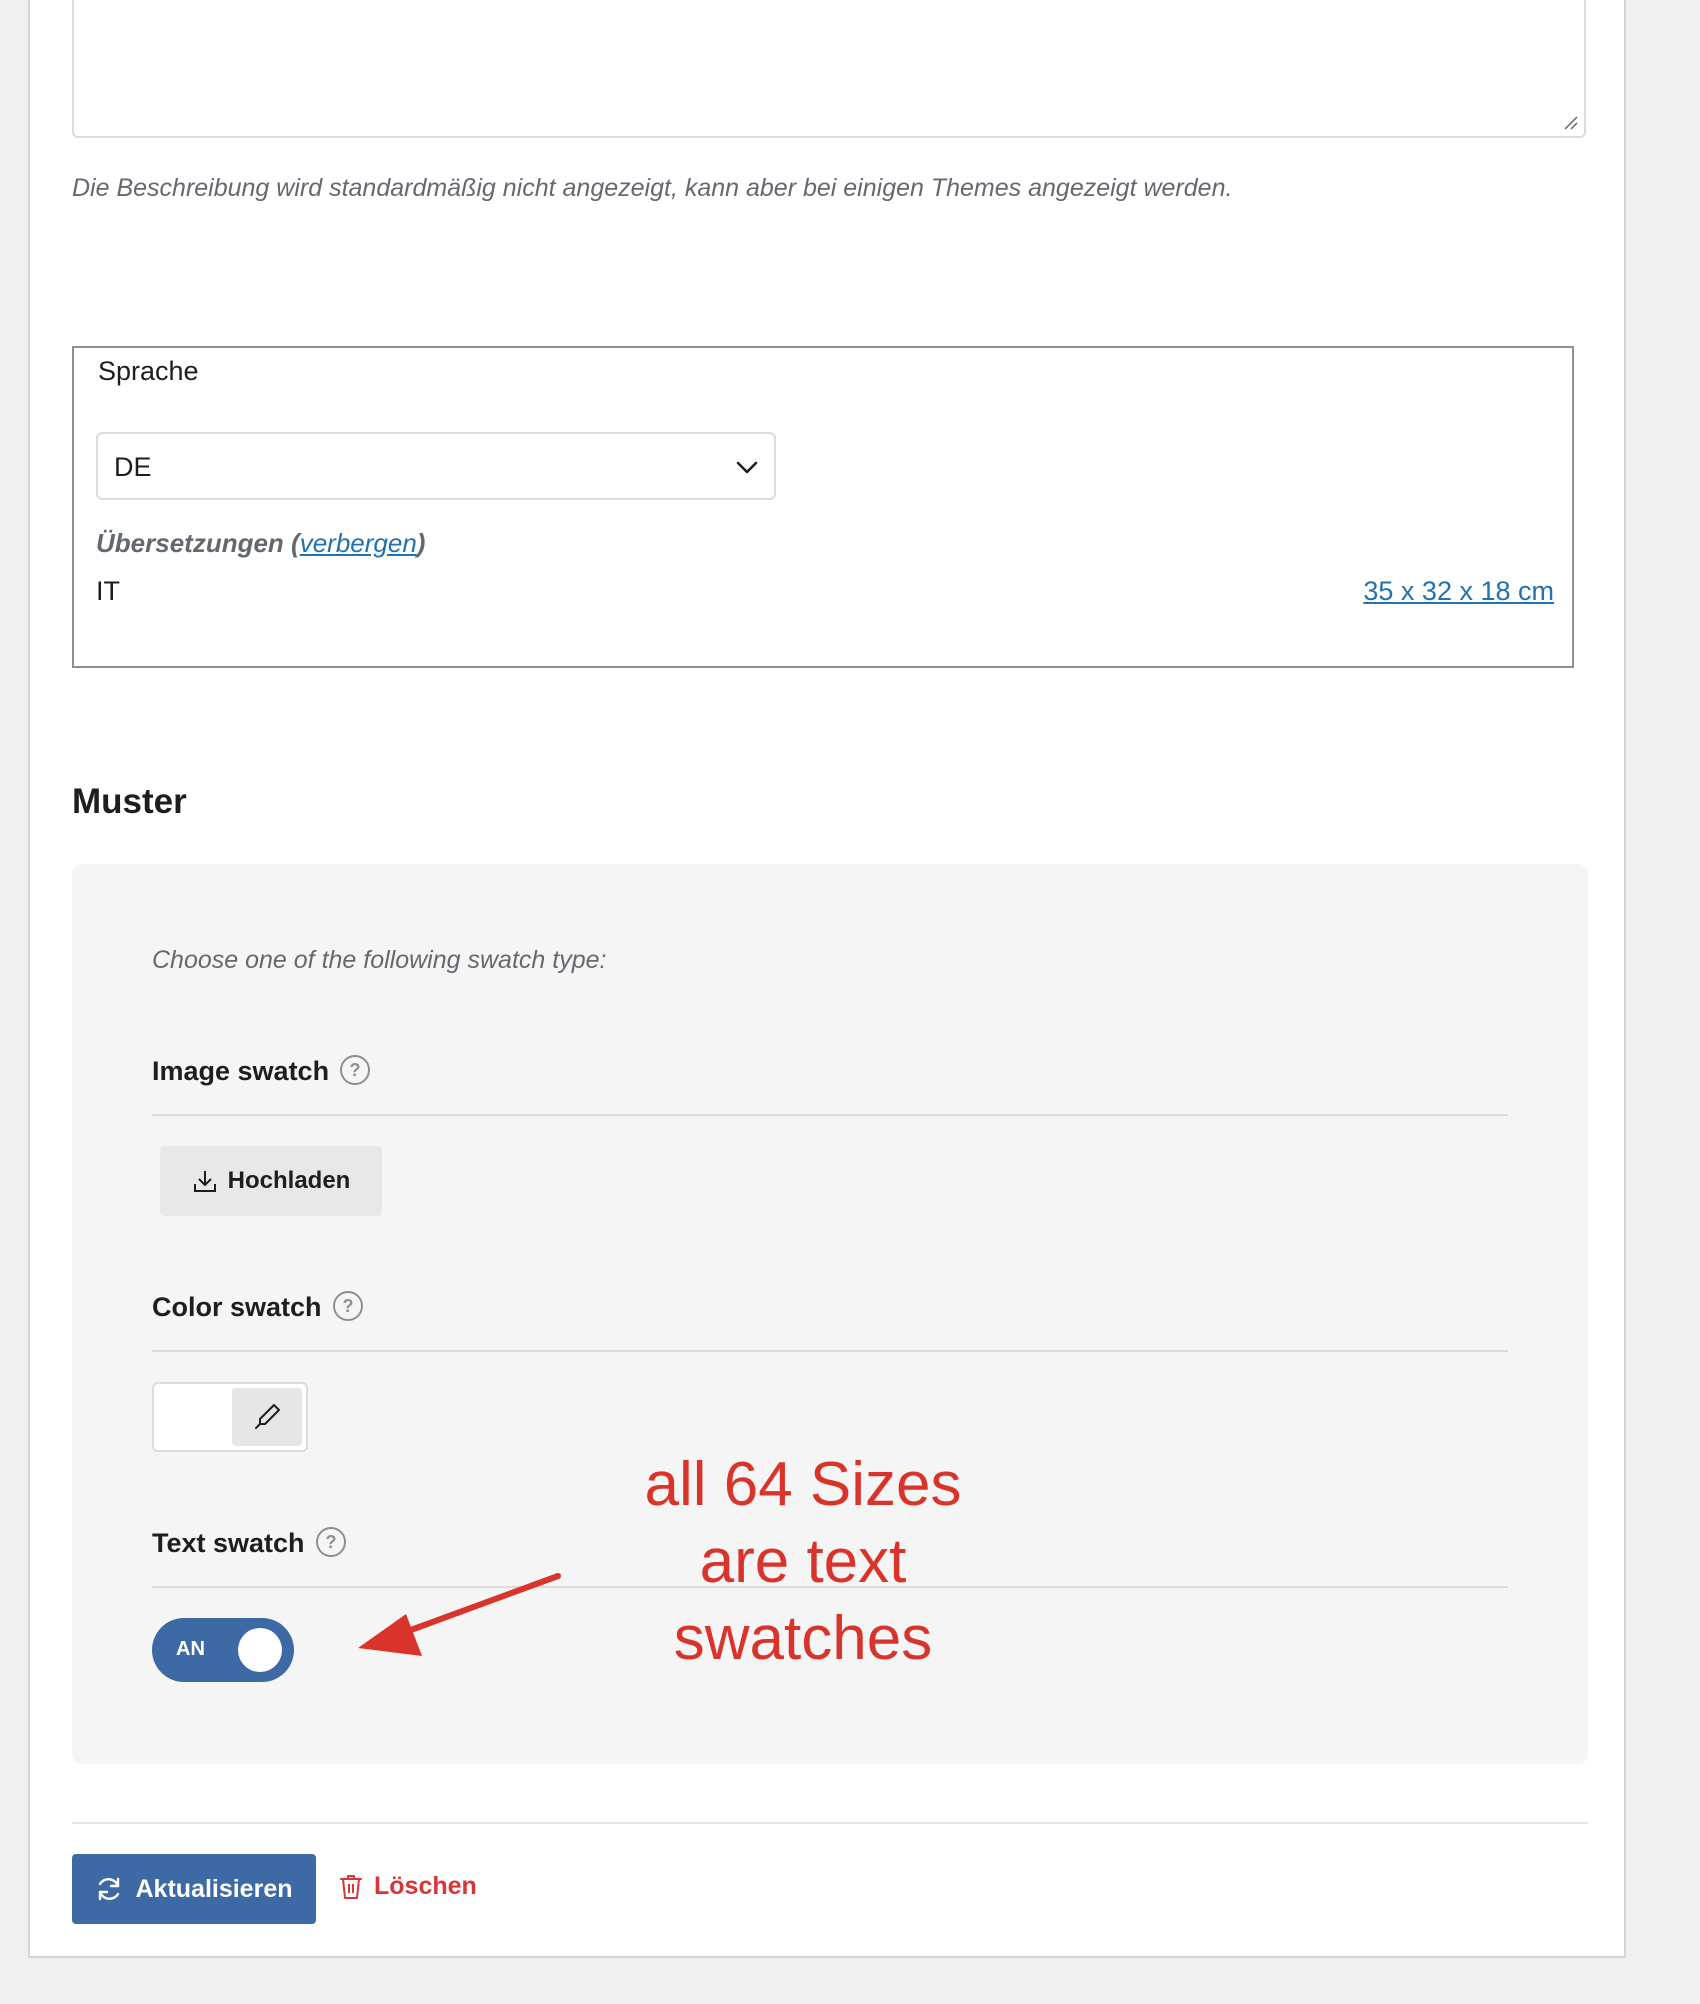 The image size is (1700, 2004). I want to click on delete-link-label: Löschen, so click(425, 1886).